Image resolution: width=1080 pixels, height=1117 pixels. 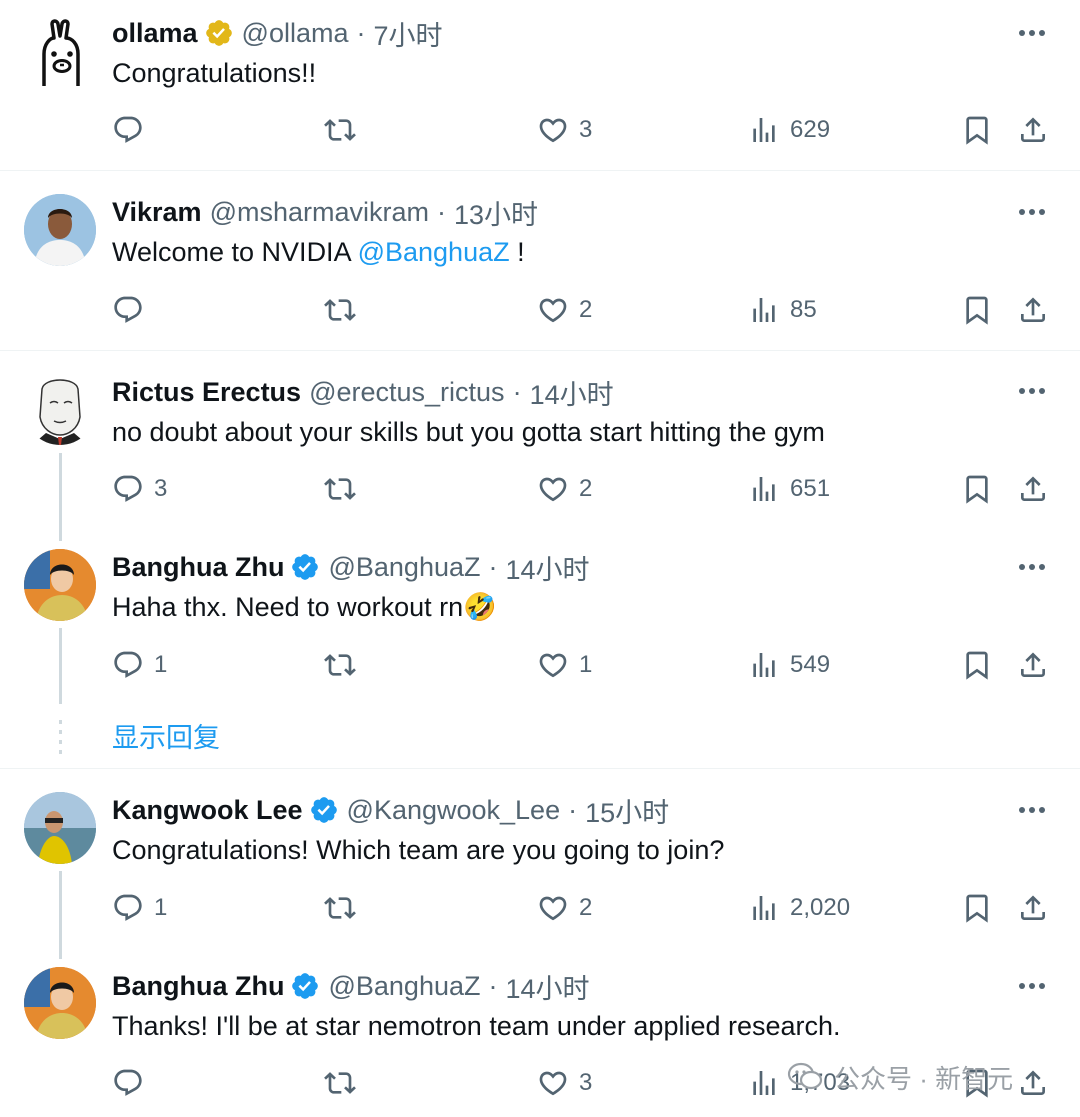 I want to click on views-button: 651, so click(x=789, y=489).